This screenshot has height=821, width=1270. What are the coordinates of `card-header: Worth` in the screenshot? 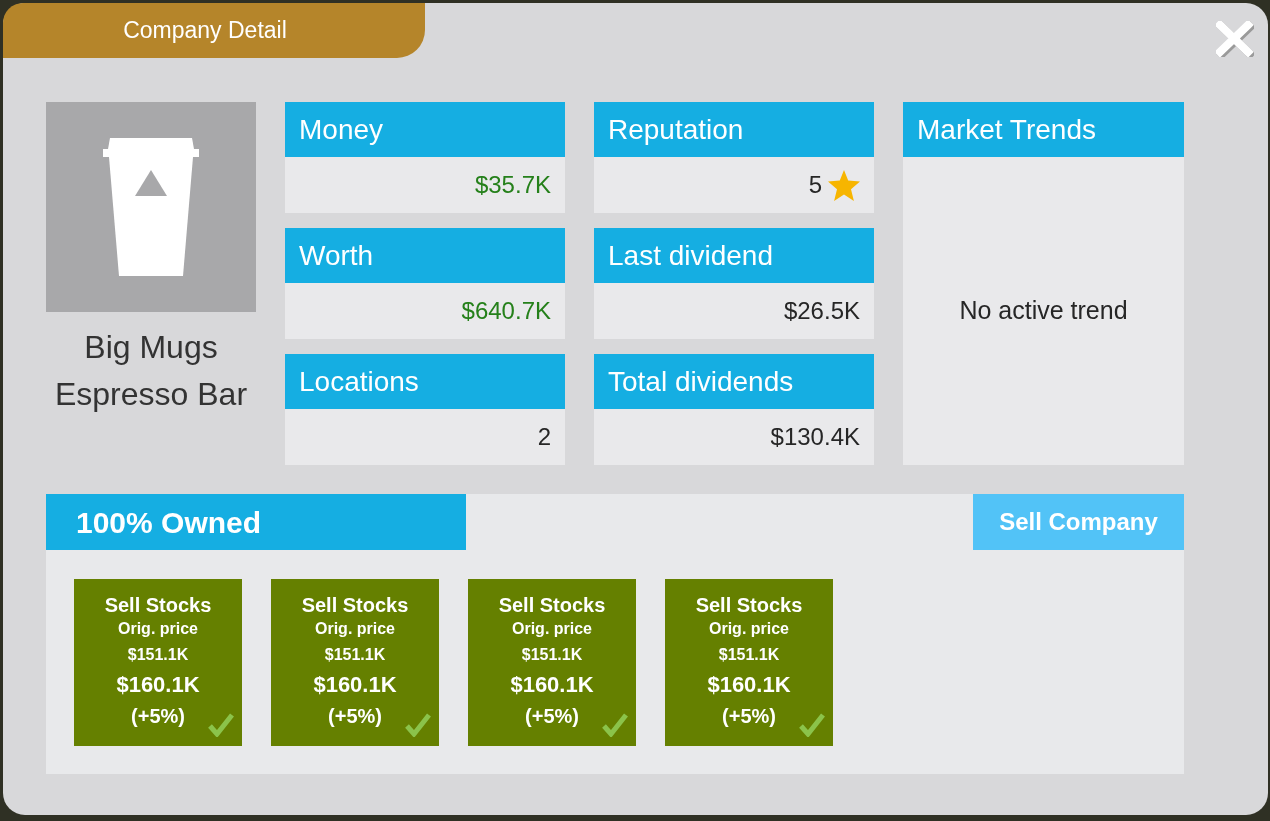 It's located at (425, 255).